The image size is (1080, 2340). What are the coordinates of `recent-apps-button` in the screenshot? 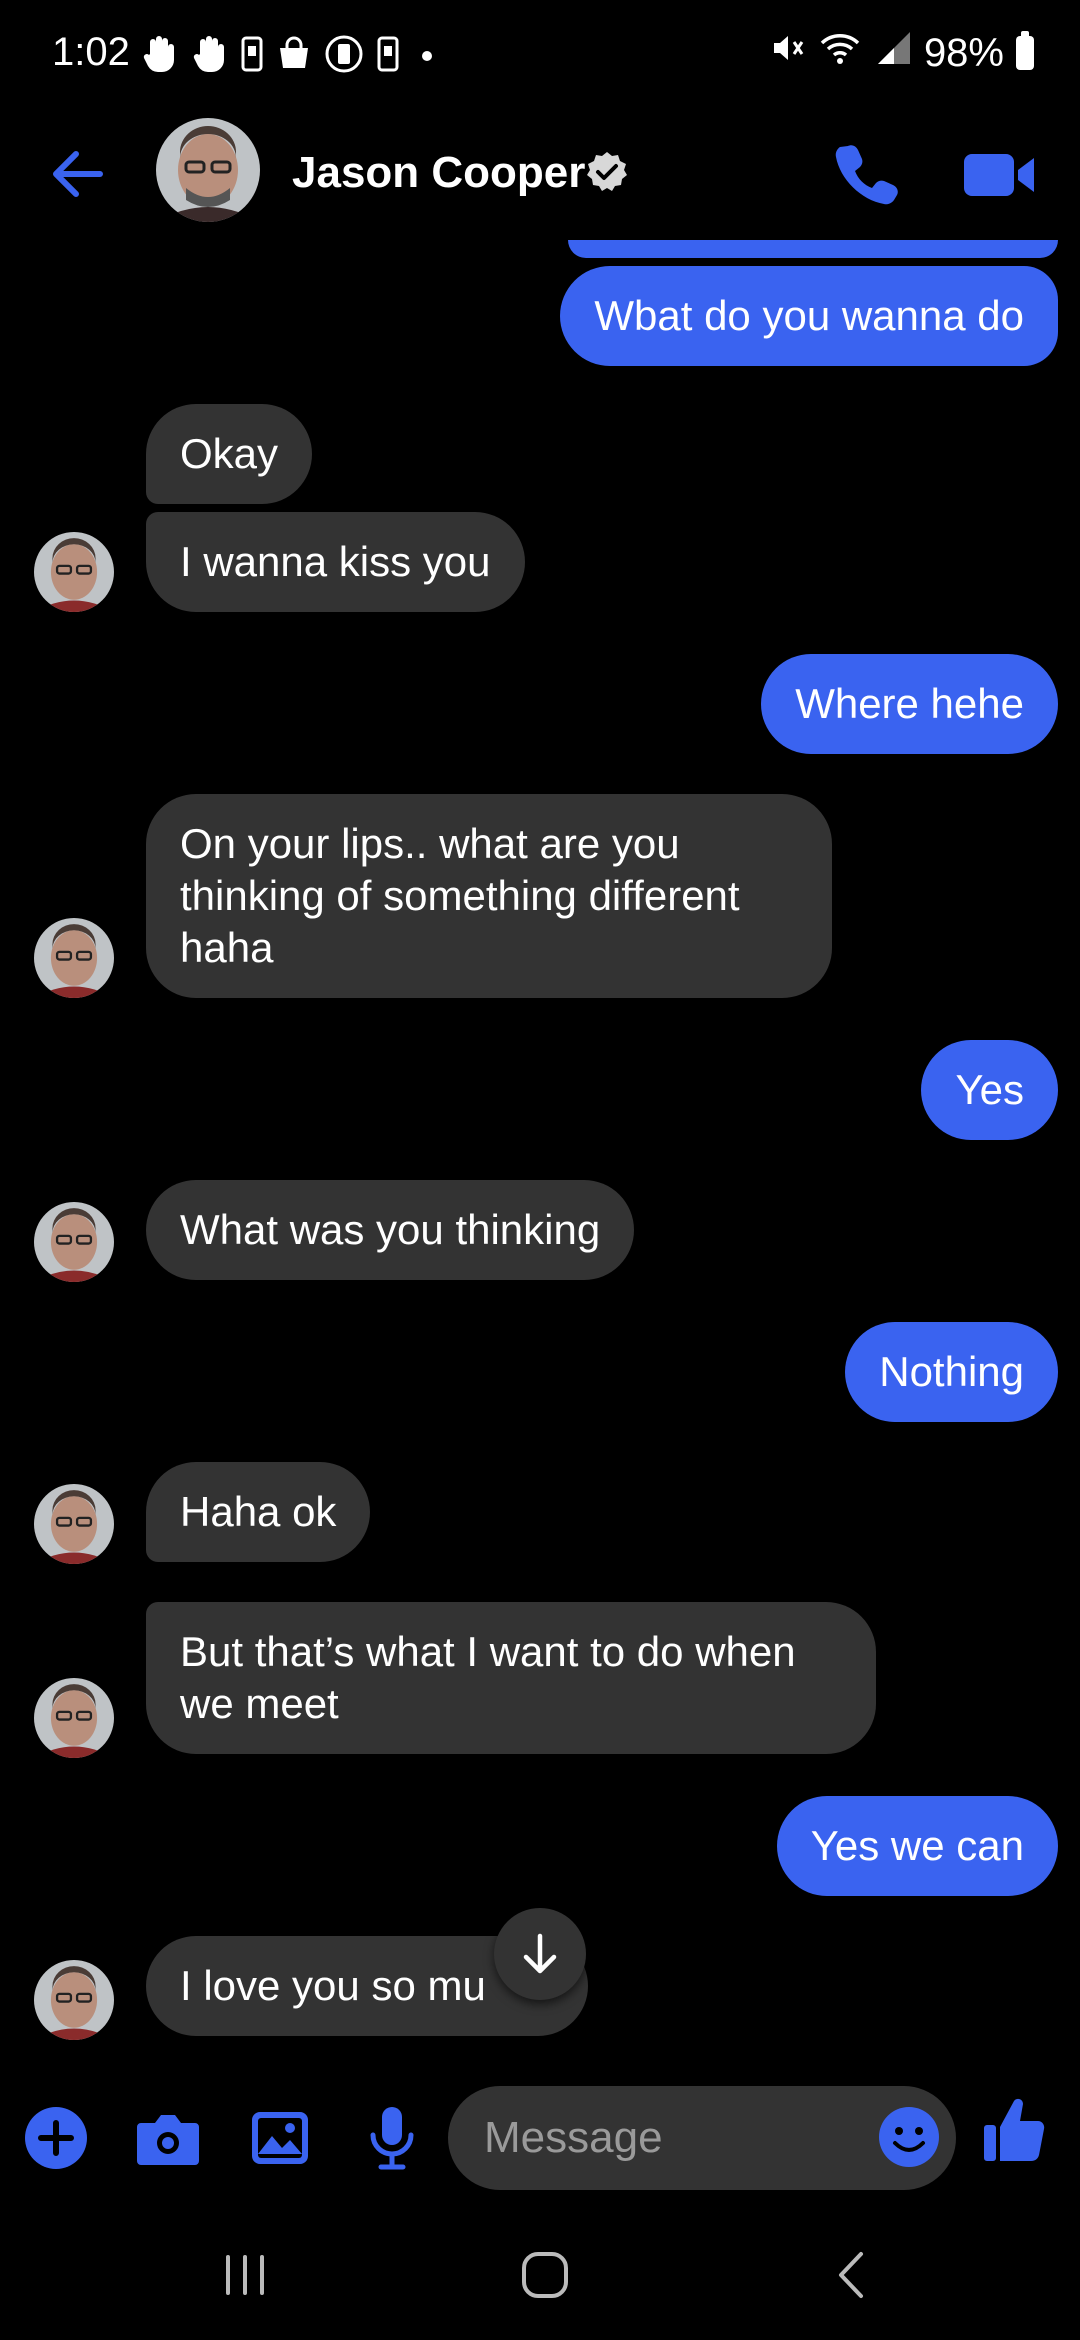 It's located at (245, 2275).